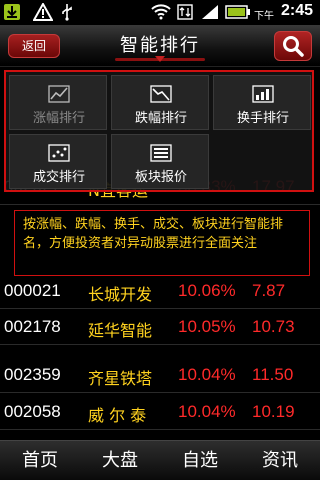 The width and height of the screenshot is (320, 480). Describe the element at coordinates (58, 118) in the screenshot. I see `menu-item-label: 涨幅排行` at that location.